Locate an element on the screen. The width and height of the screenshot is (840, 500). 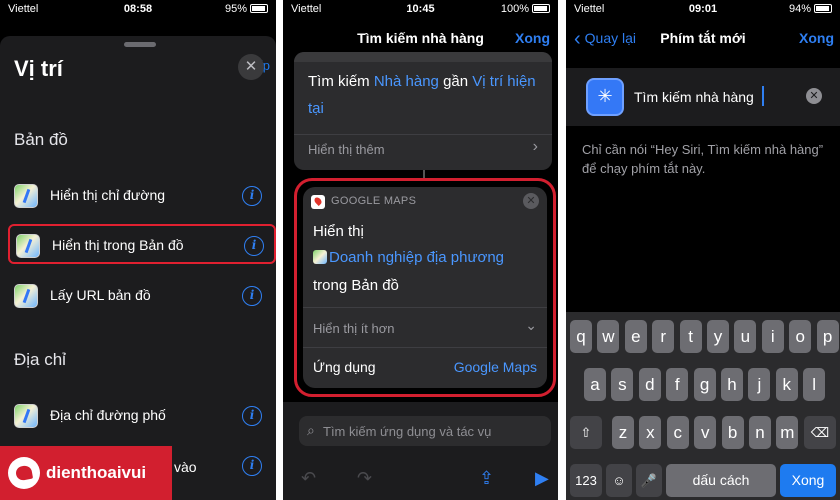
key-a: a is located at coordinates (595, 384).